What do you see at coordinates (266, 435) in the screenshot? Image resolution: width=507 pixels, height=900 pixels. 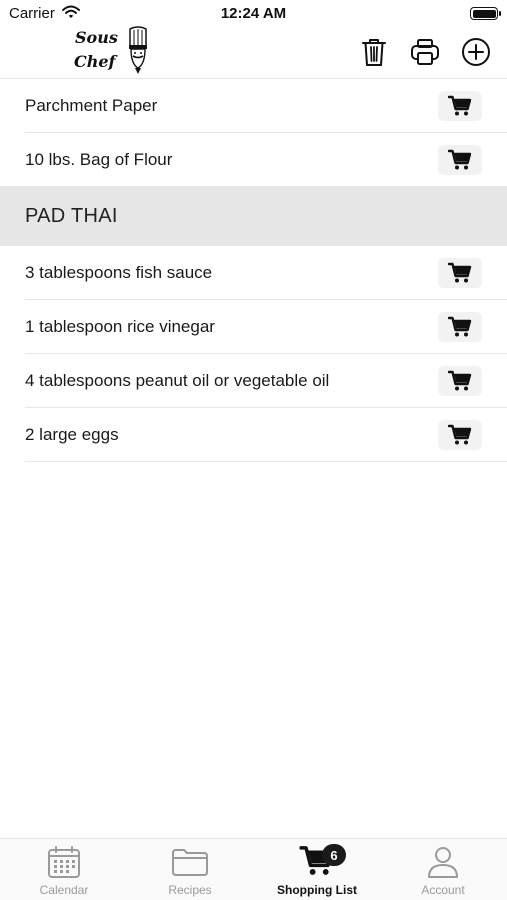 I see `list-item: 2 large eggs` at bounding box center [266, 435].